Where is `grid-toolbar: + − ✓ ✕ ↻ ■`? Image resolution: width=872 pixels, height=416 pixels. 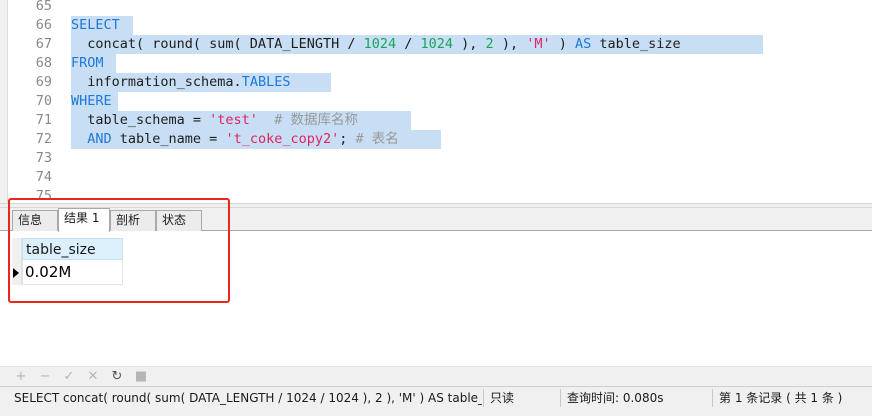 grid-toolbar: + − ✓ ✕ ↻ ■ is located at coordinates (436, 376).